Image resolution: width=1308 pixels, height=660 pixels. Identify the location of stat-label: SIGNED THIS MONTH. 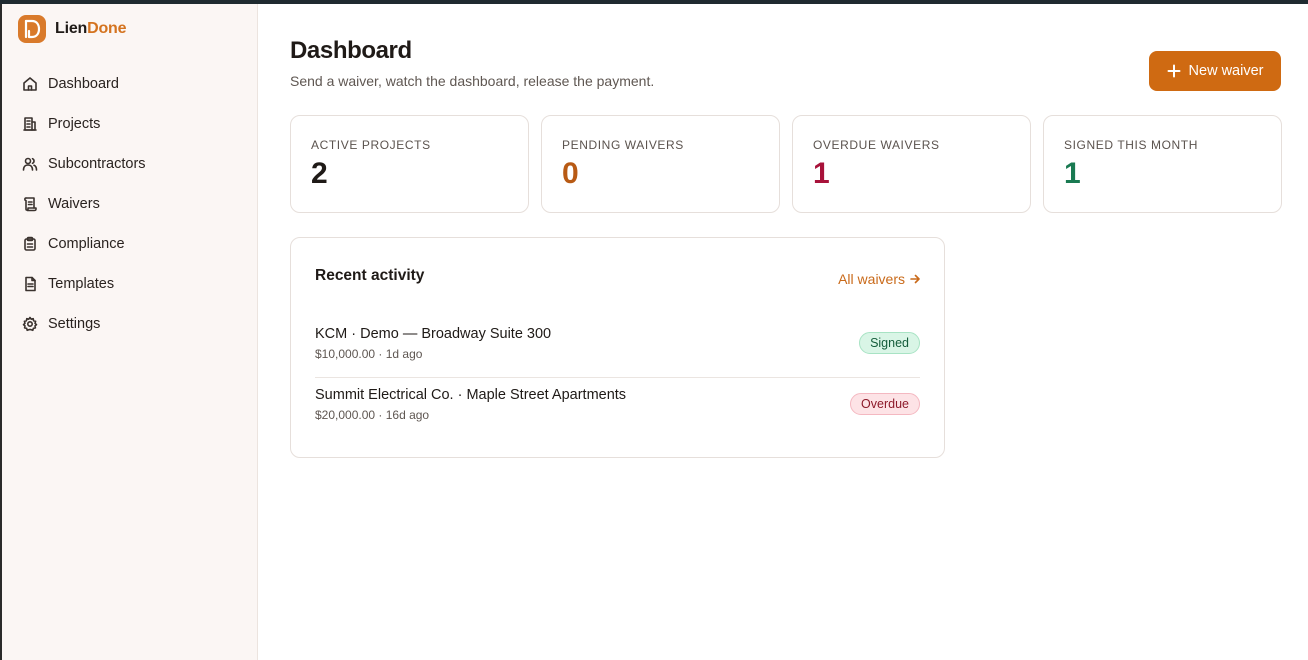
(1131, 145).